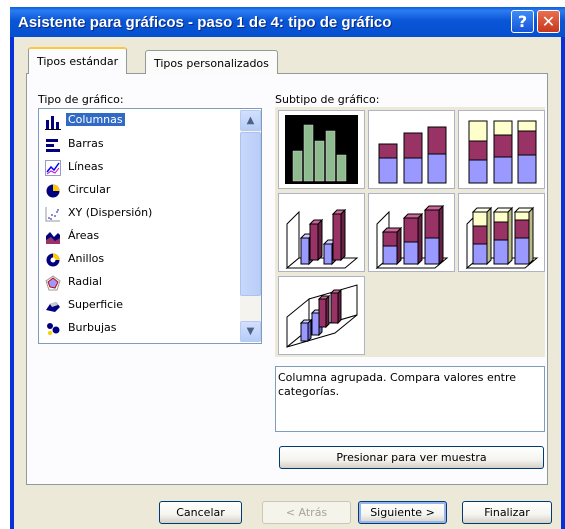 This screenshot has width=565, height=529. Describe the element at coordinates (563, 283) in the screenshot. I see `window-border-right` at that location.